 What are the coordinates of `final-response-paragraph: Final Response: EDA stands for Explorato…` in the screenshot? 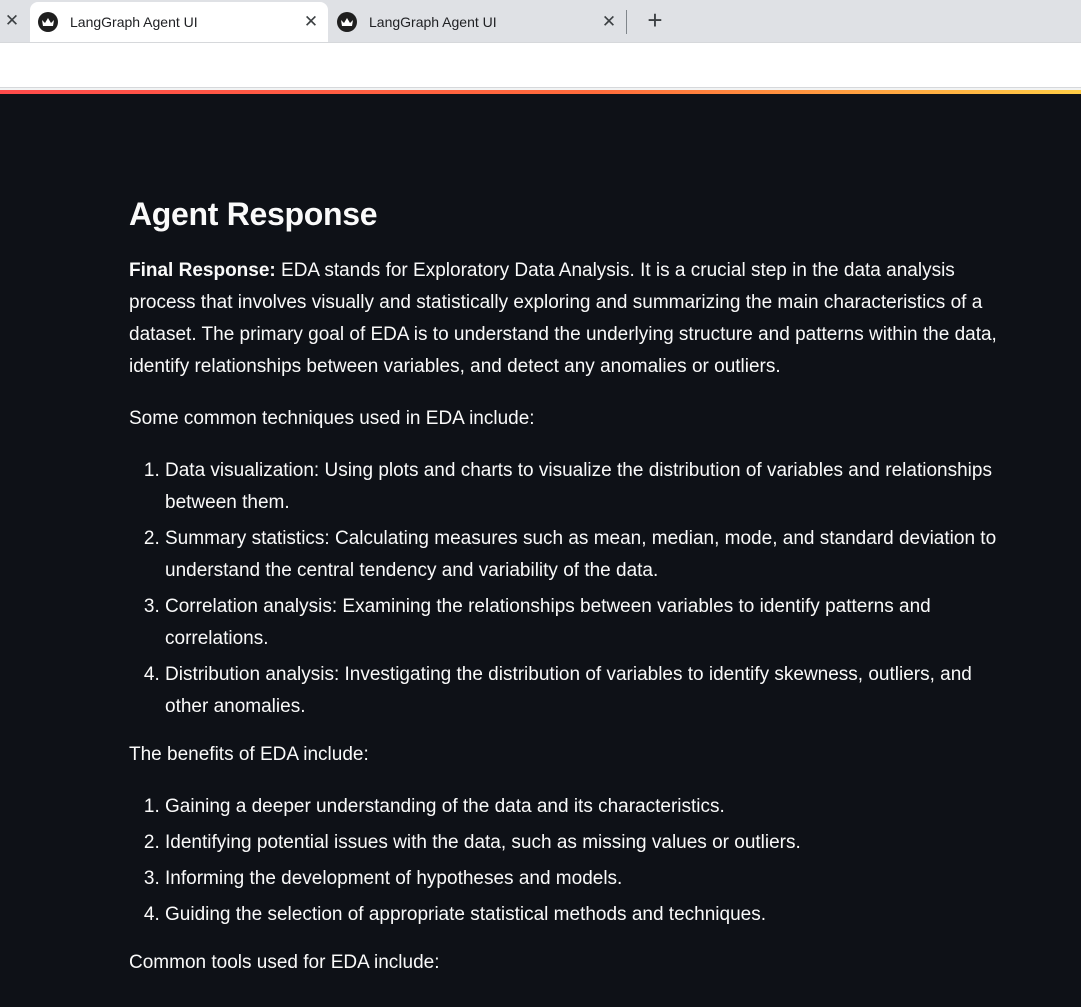 It's located at (564, 319).